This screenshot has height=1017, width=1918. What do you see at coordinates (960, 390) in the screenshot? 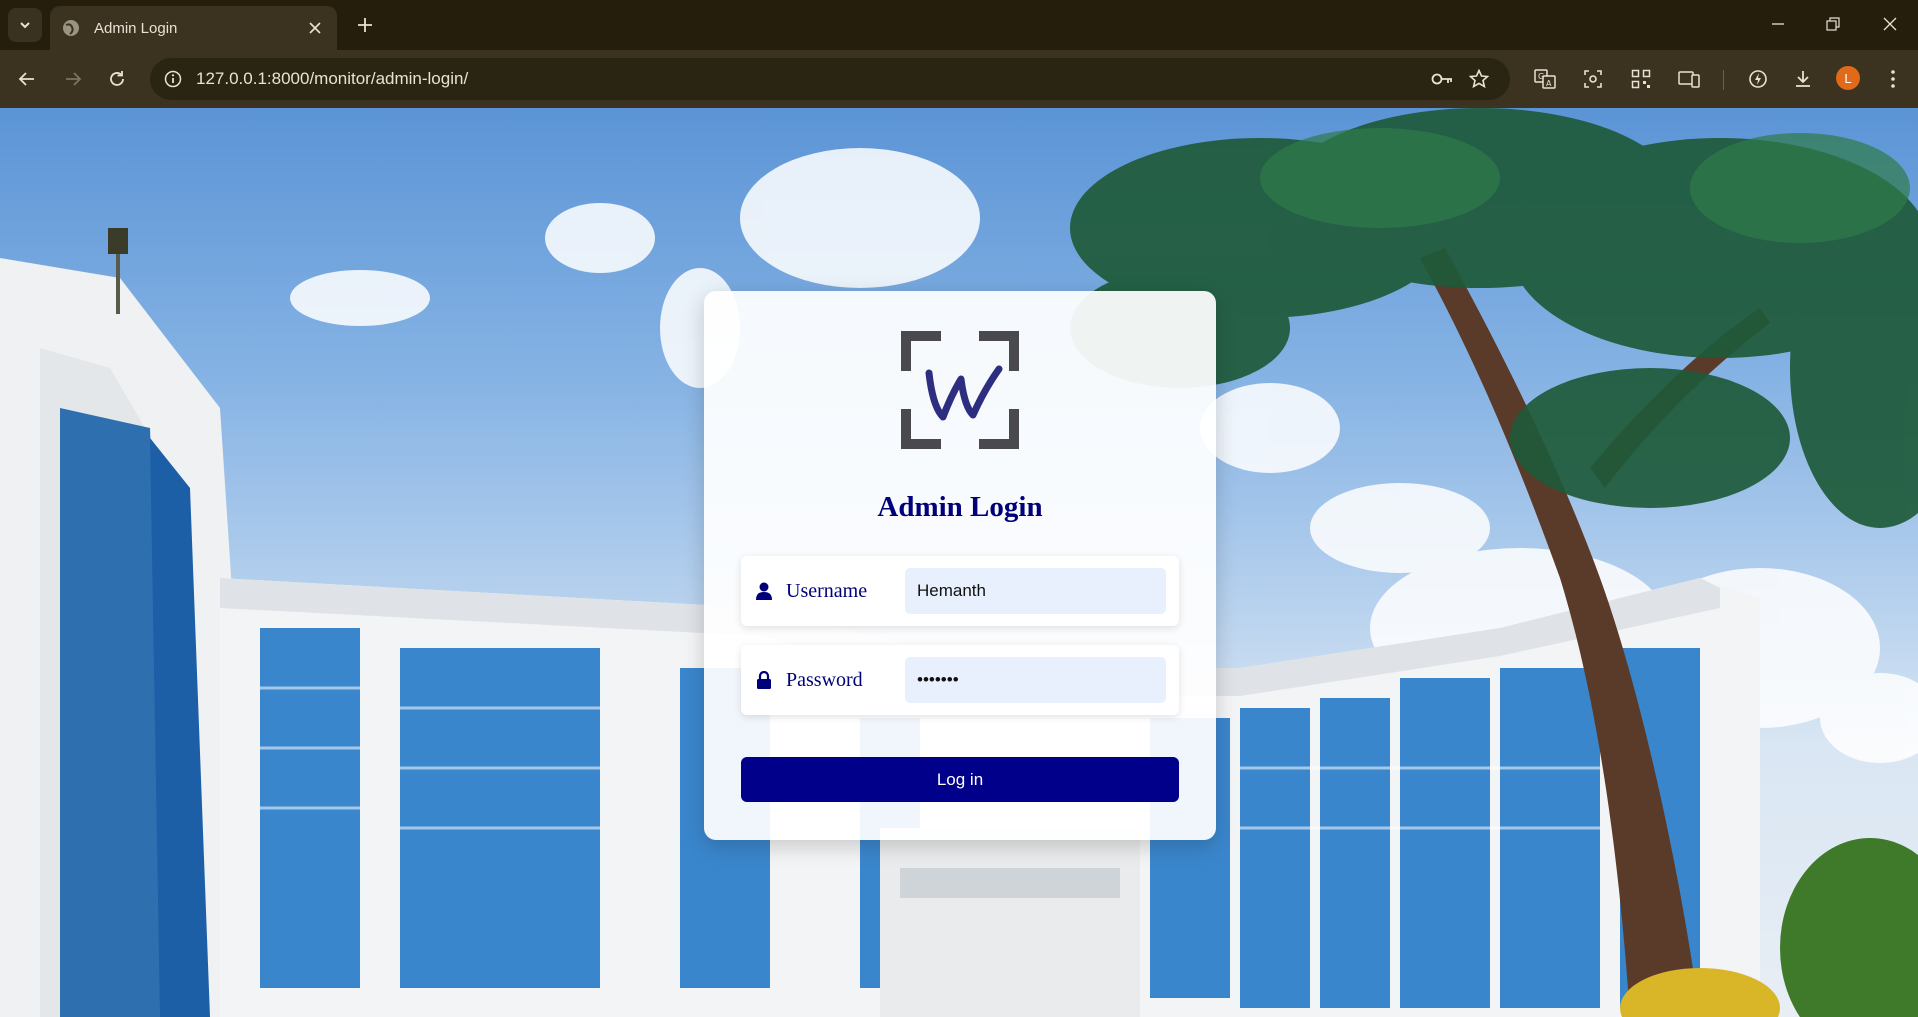
I see `logo` at bounding box center [960, 390].